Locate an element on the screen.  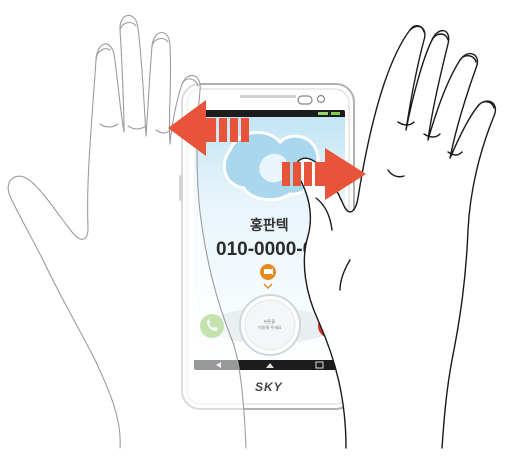
earpiece-icon is located at coordinates (268, 96).